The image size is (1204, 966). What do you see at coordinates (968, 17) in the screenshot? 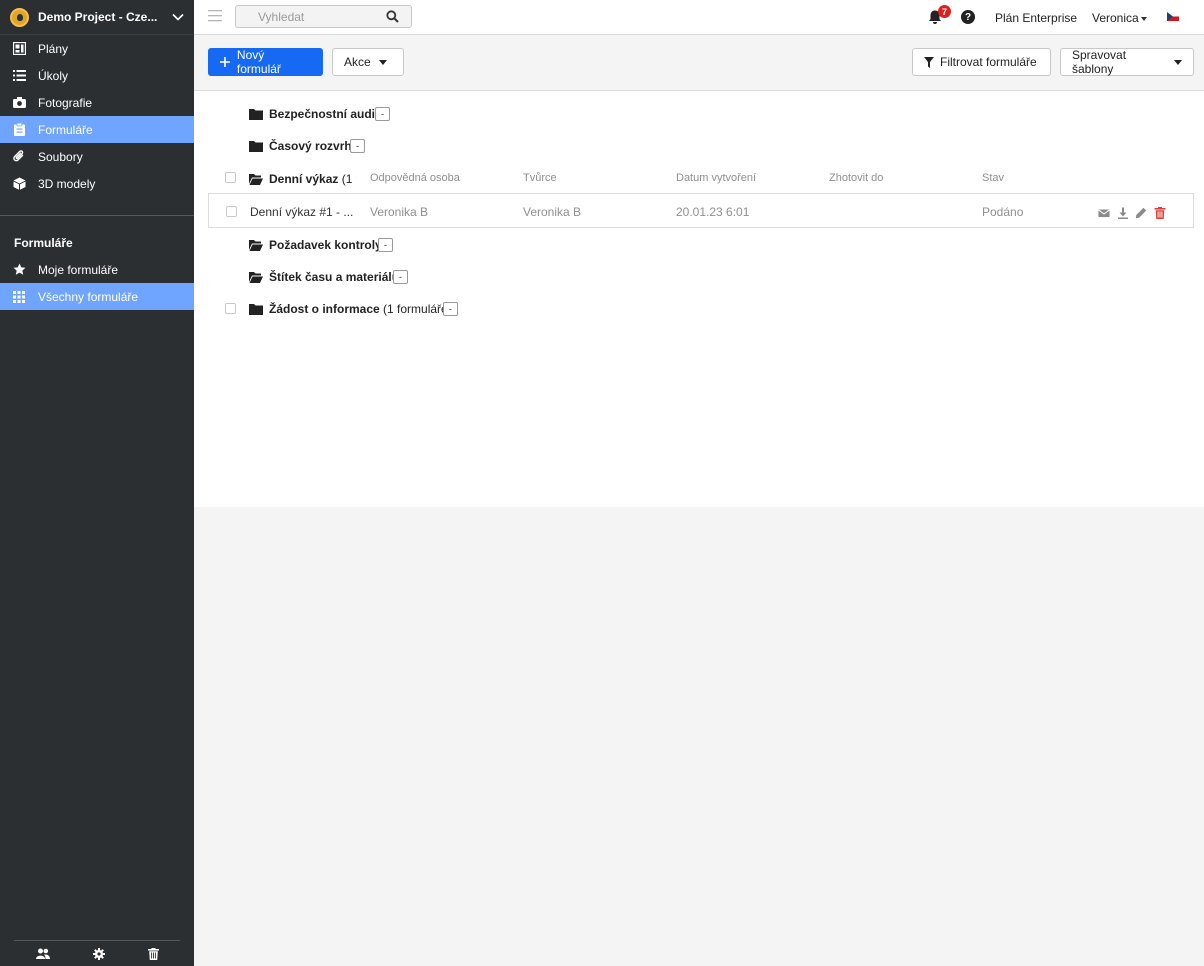
I see `help-icon: ?` at bounding box center [968, 17].